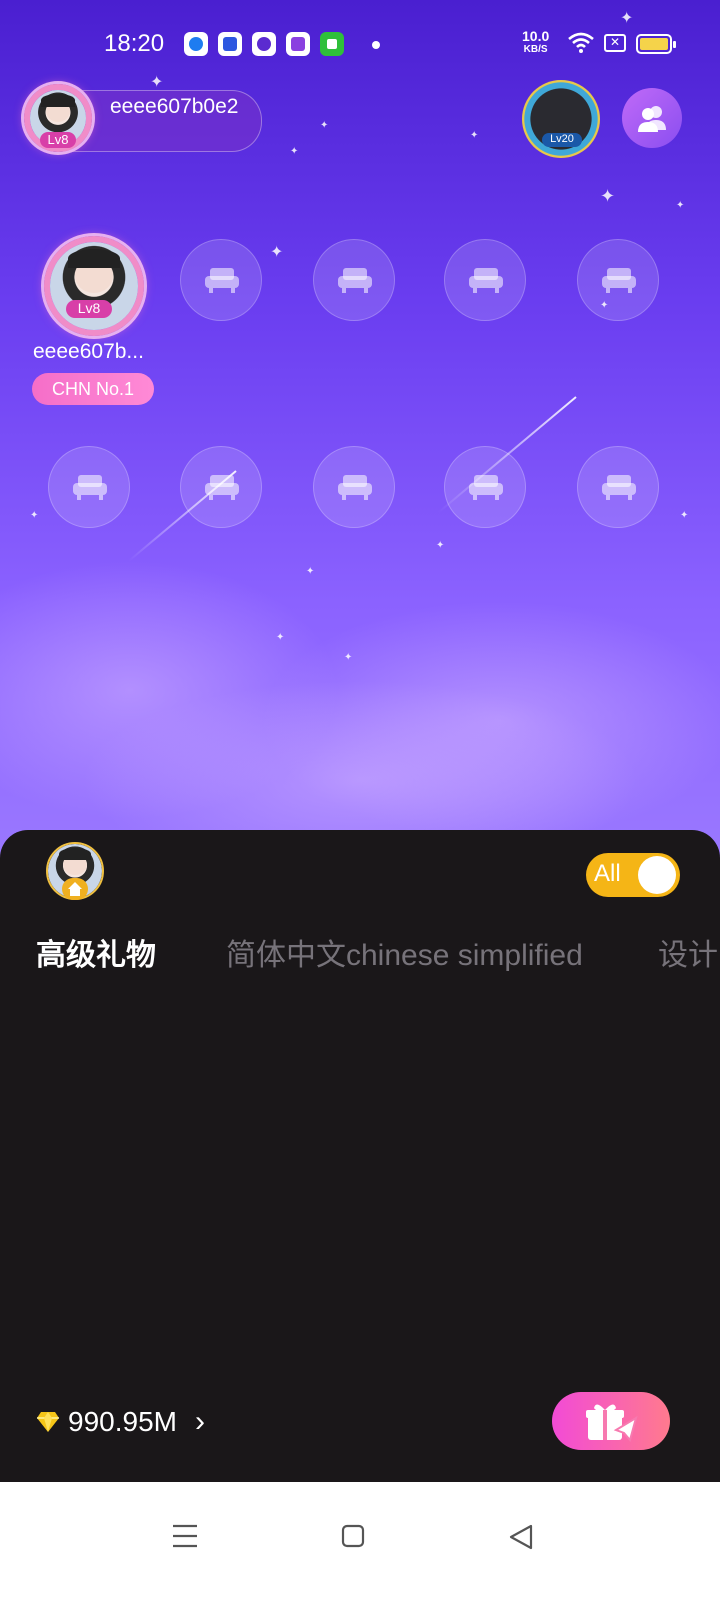 The image size is (720, 1600). What do you see at coordinates (96, 952) in the screenshot?
I see `tab-premium-gifts: 高级礼物` at bounding box center [96, 952].